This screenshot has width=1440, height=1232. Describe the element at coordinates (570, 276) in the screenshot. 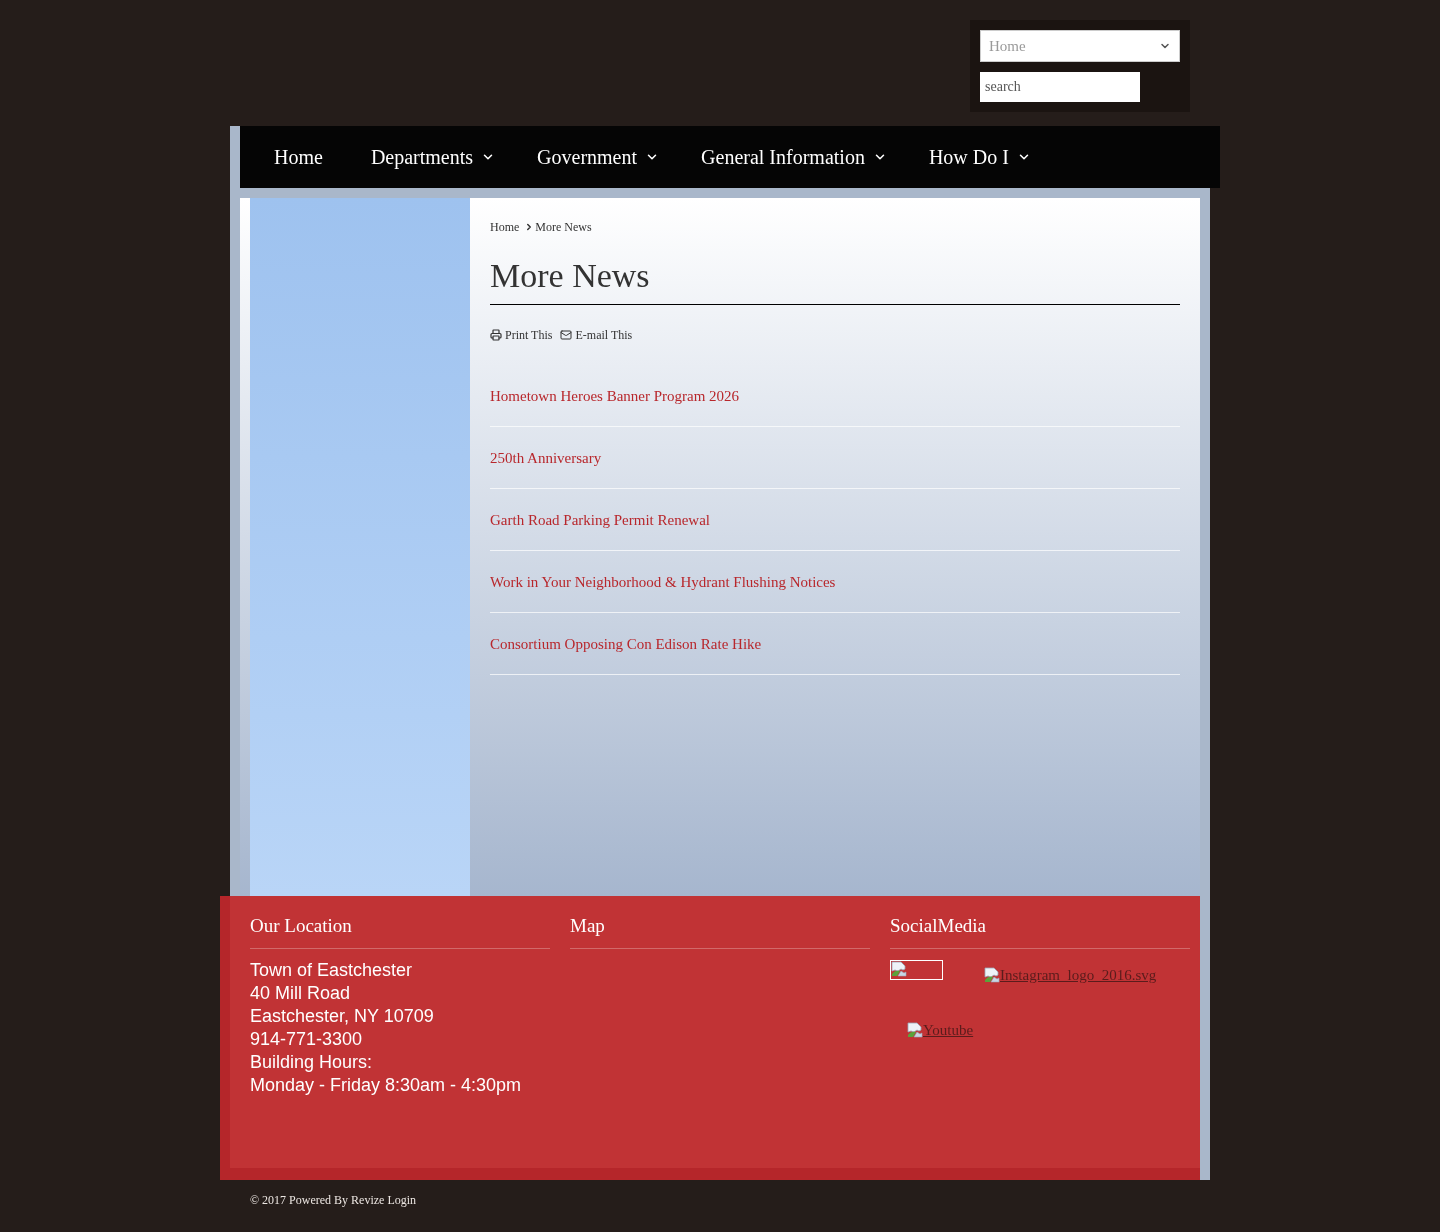

I see `page-title: More News` at that location.